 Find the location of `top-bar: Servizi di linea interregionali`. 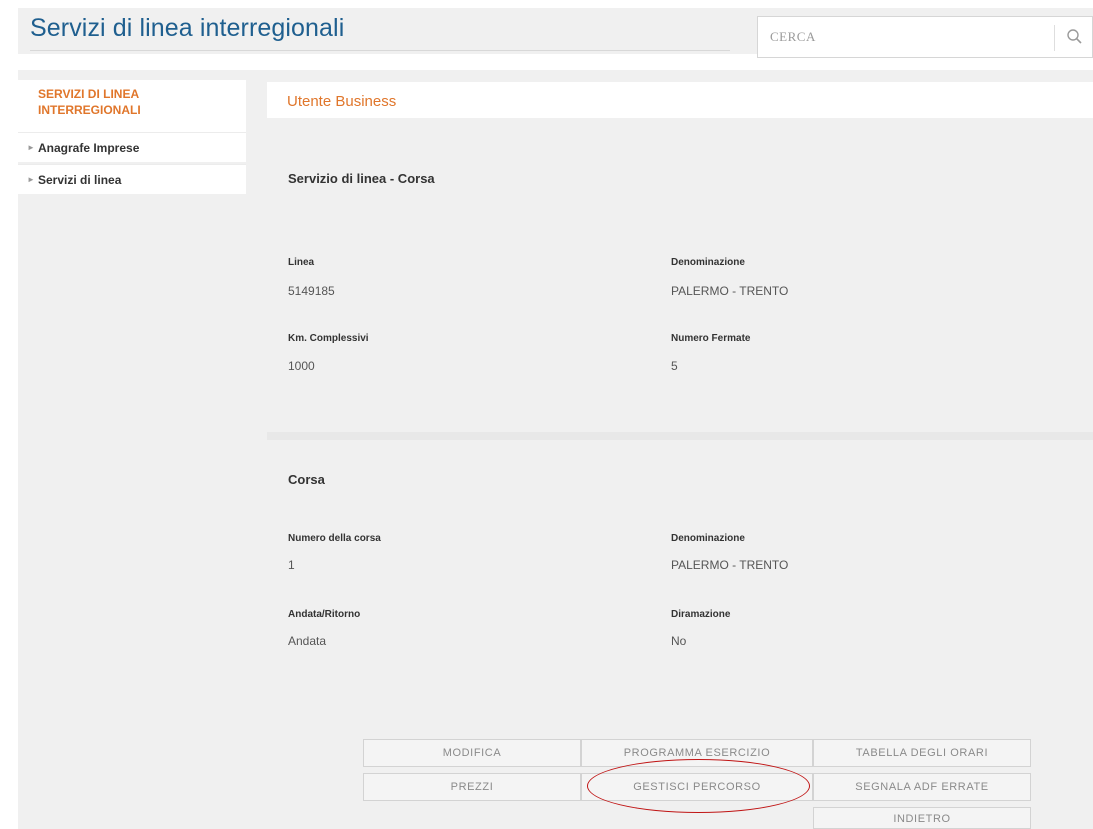

top-bar: Servizi di linea interregionali is located at coordinates (546, 35).